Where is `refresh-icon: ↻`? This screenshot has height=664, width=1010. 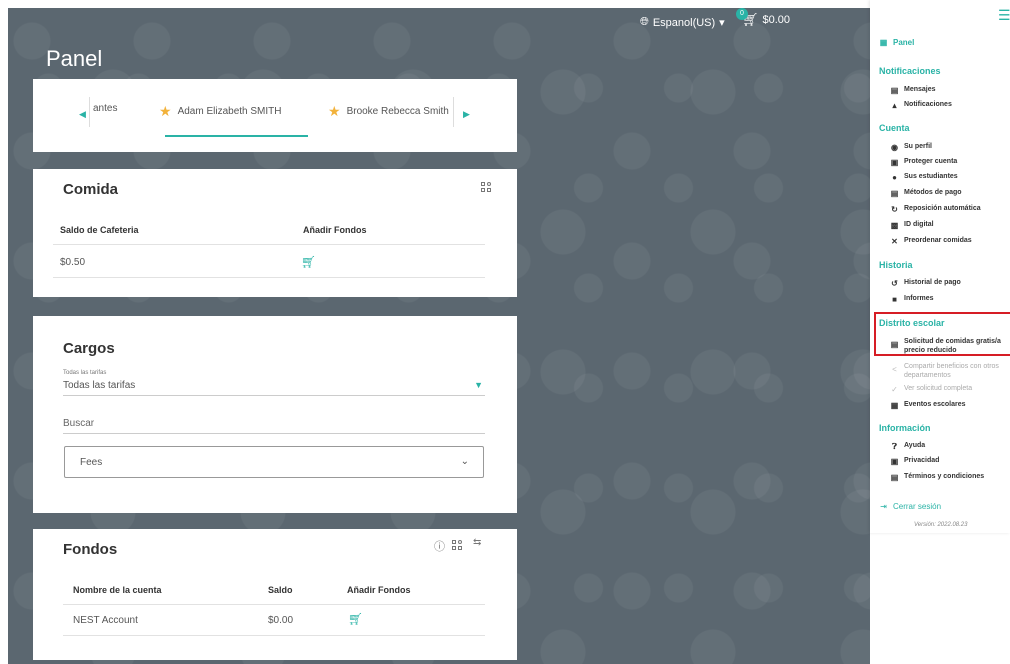 refresh-icon: ↻ is located at coordinates (894, 209).